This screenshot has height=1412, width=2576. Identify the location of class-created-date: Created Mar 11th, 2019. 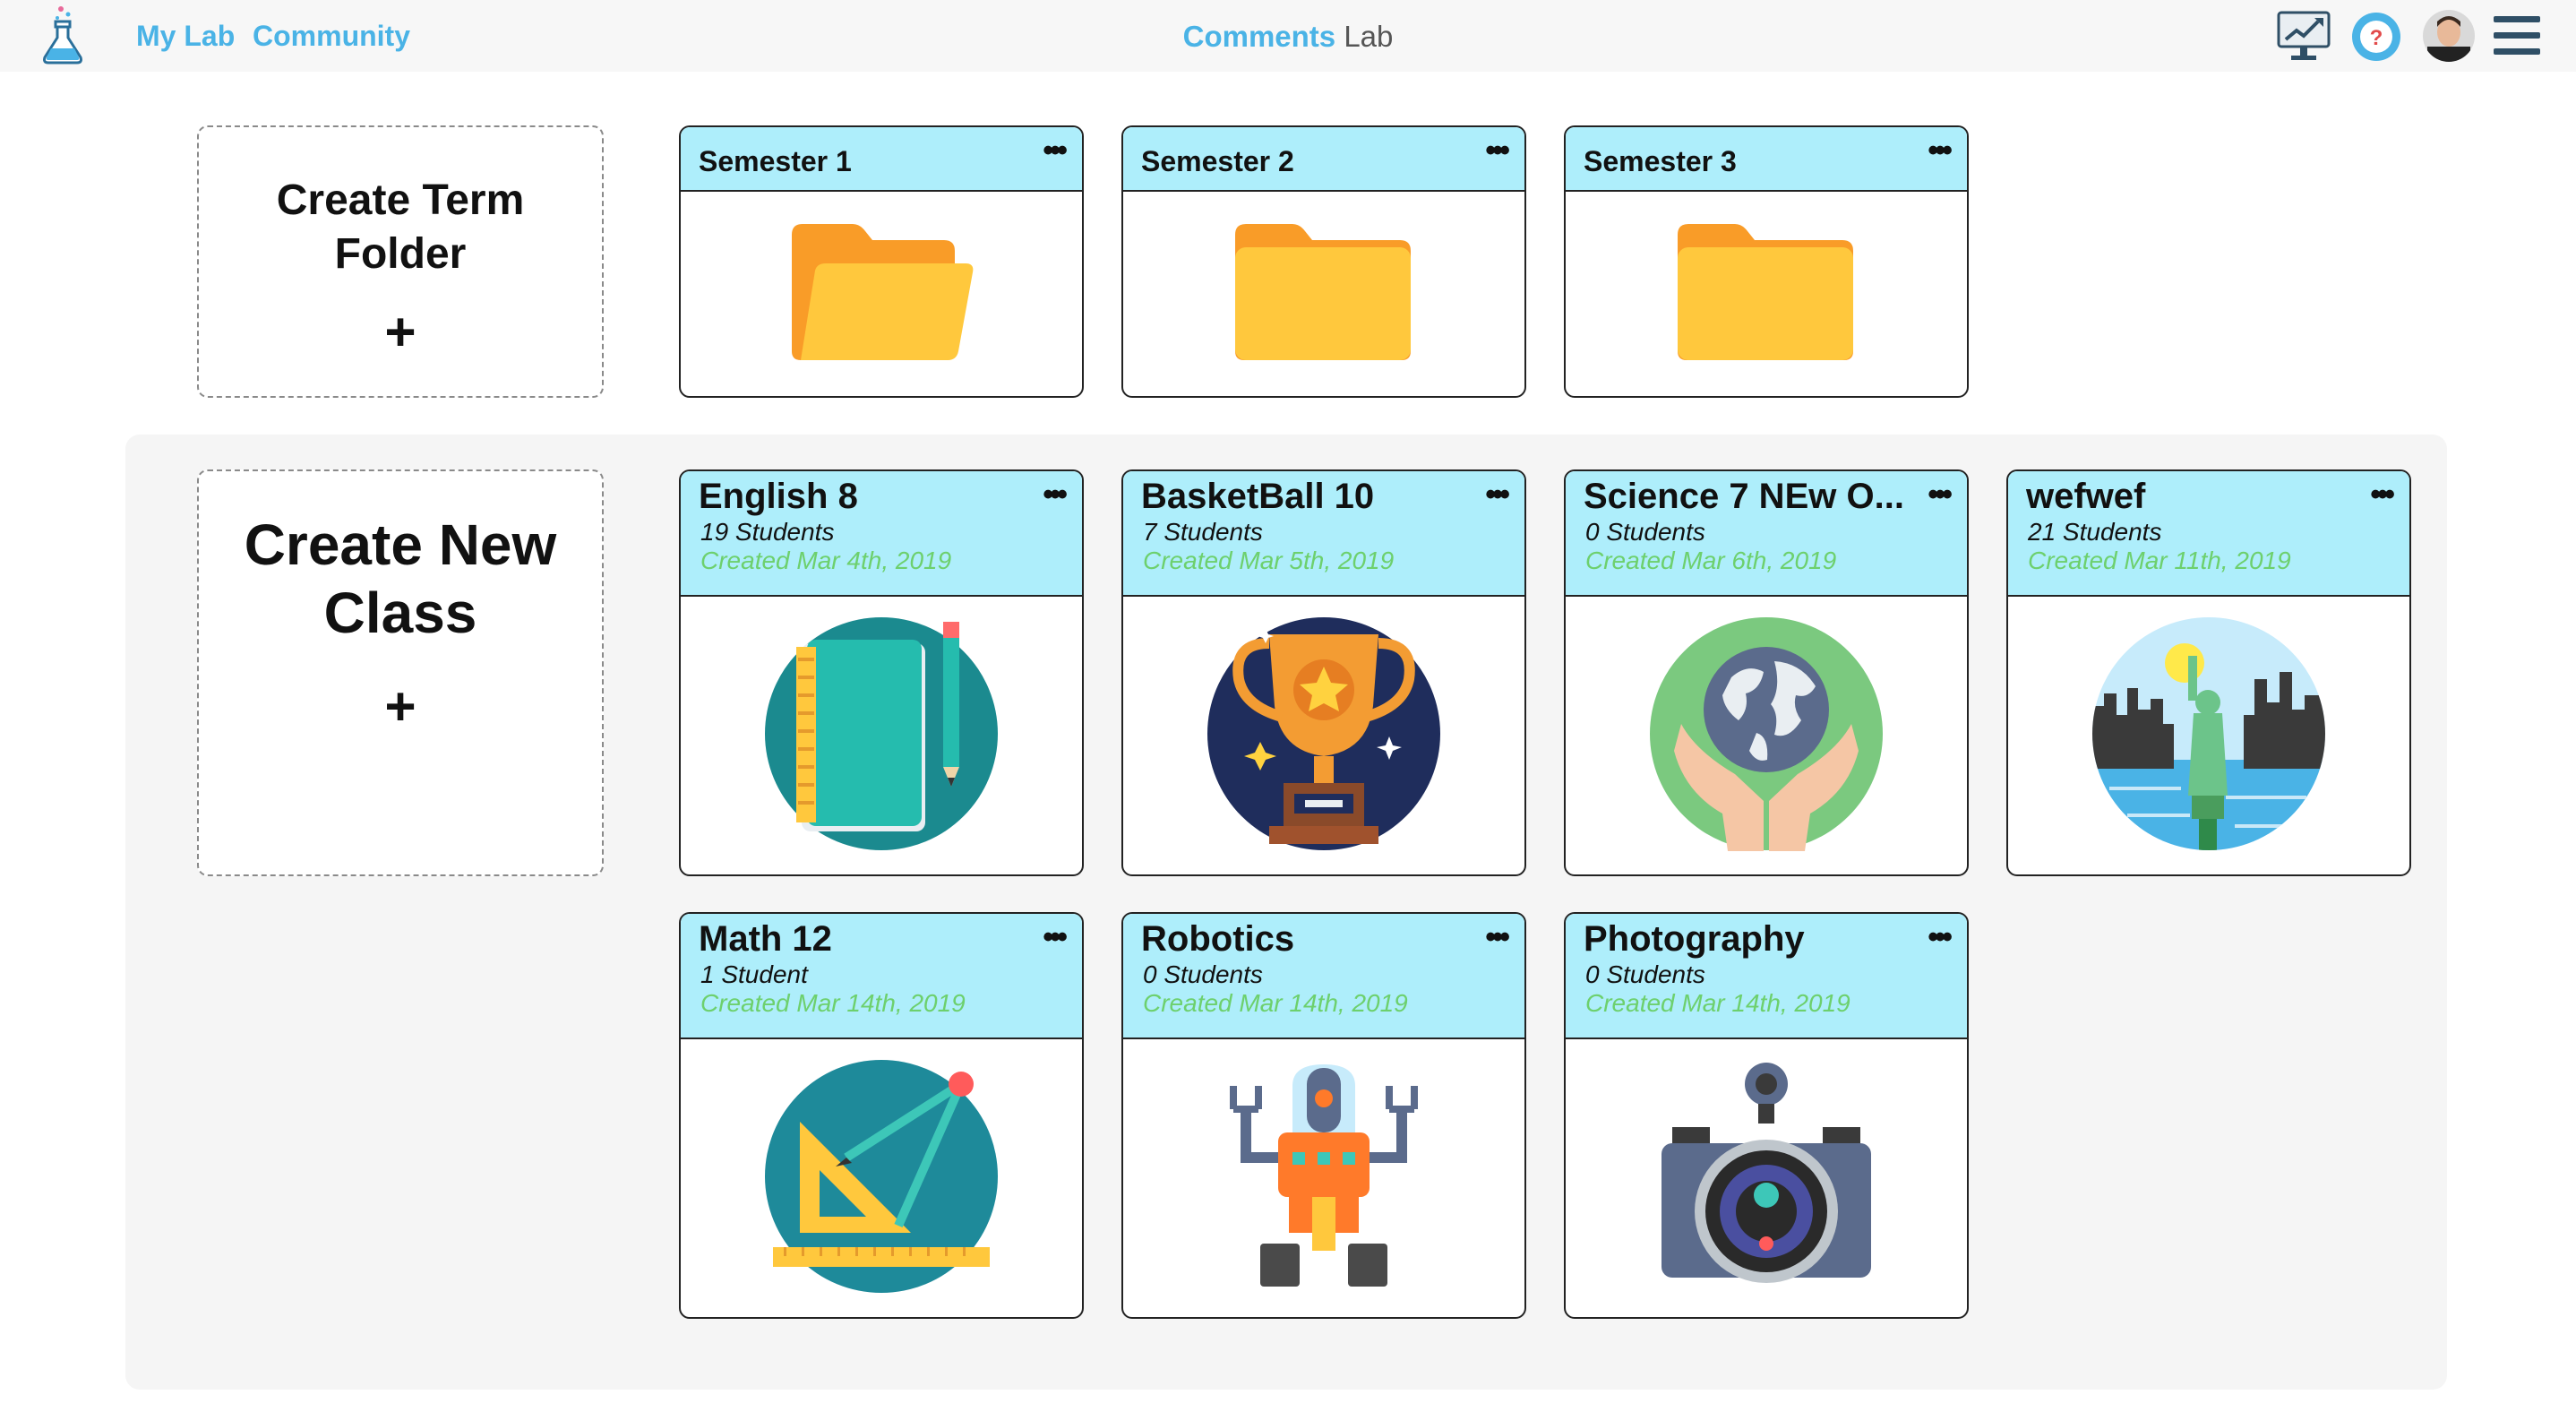
(2159, 560).